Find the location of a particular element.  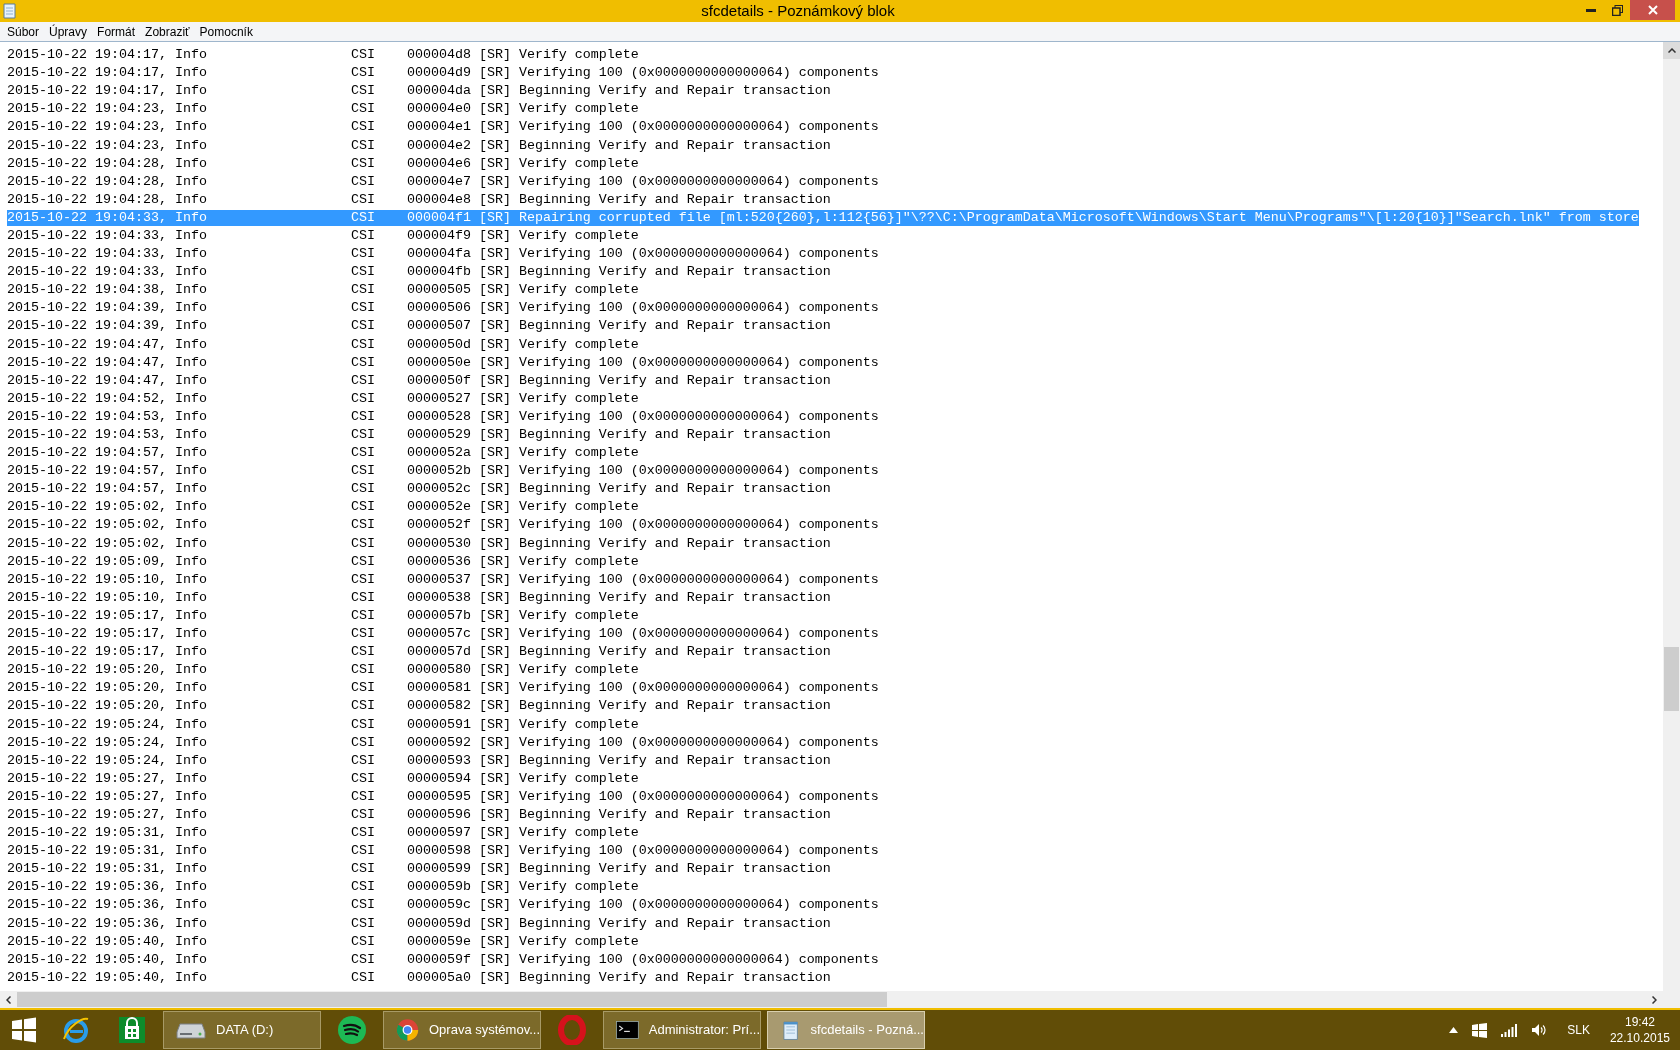

log-line: 2015-10-22 19:04:53, Info CSI 00000529 [SR] Beginning Verify and Repair transaction is located at coordinates (419, 435).